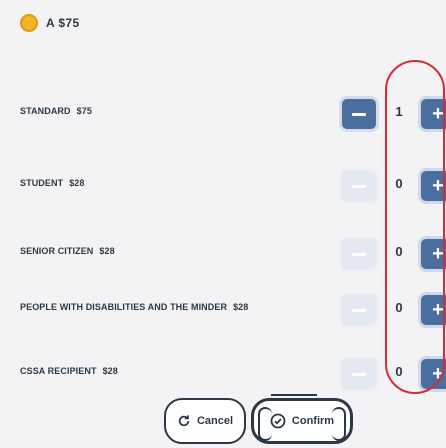 The height and width of the screenshot is (448, 446). I want to click on confirm-button: Confirm, so click(302, 421).